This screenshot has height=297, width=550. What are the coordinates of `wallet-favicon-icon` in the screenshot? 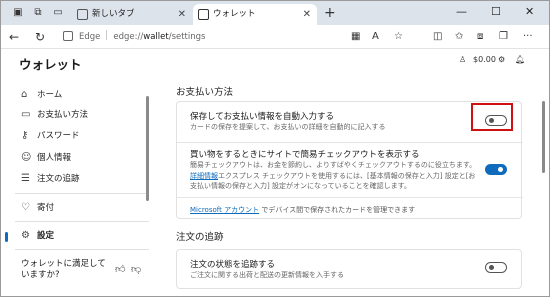 It's located at (203, 14).